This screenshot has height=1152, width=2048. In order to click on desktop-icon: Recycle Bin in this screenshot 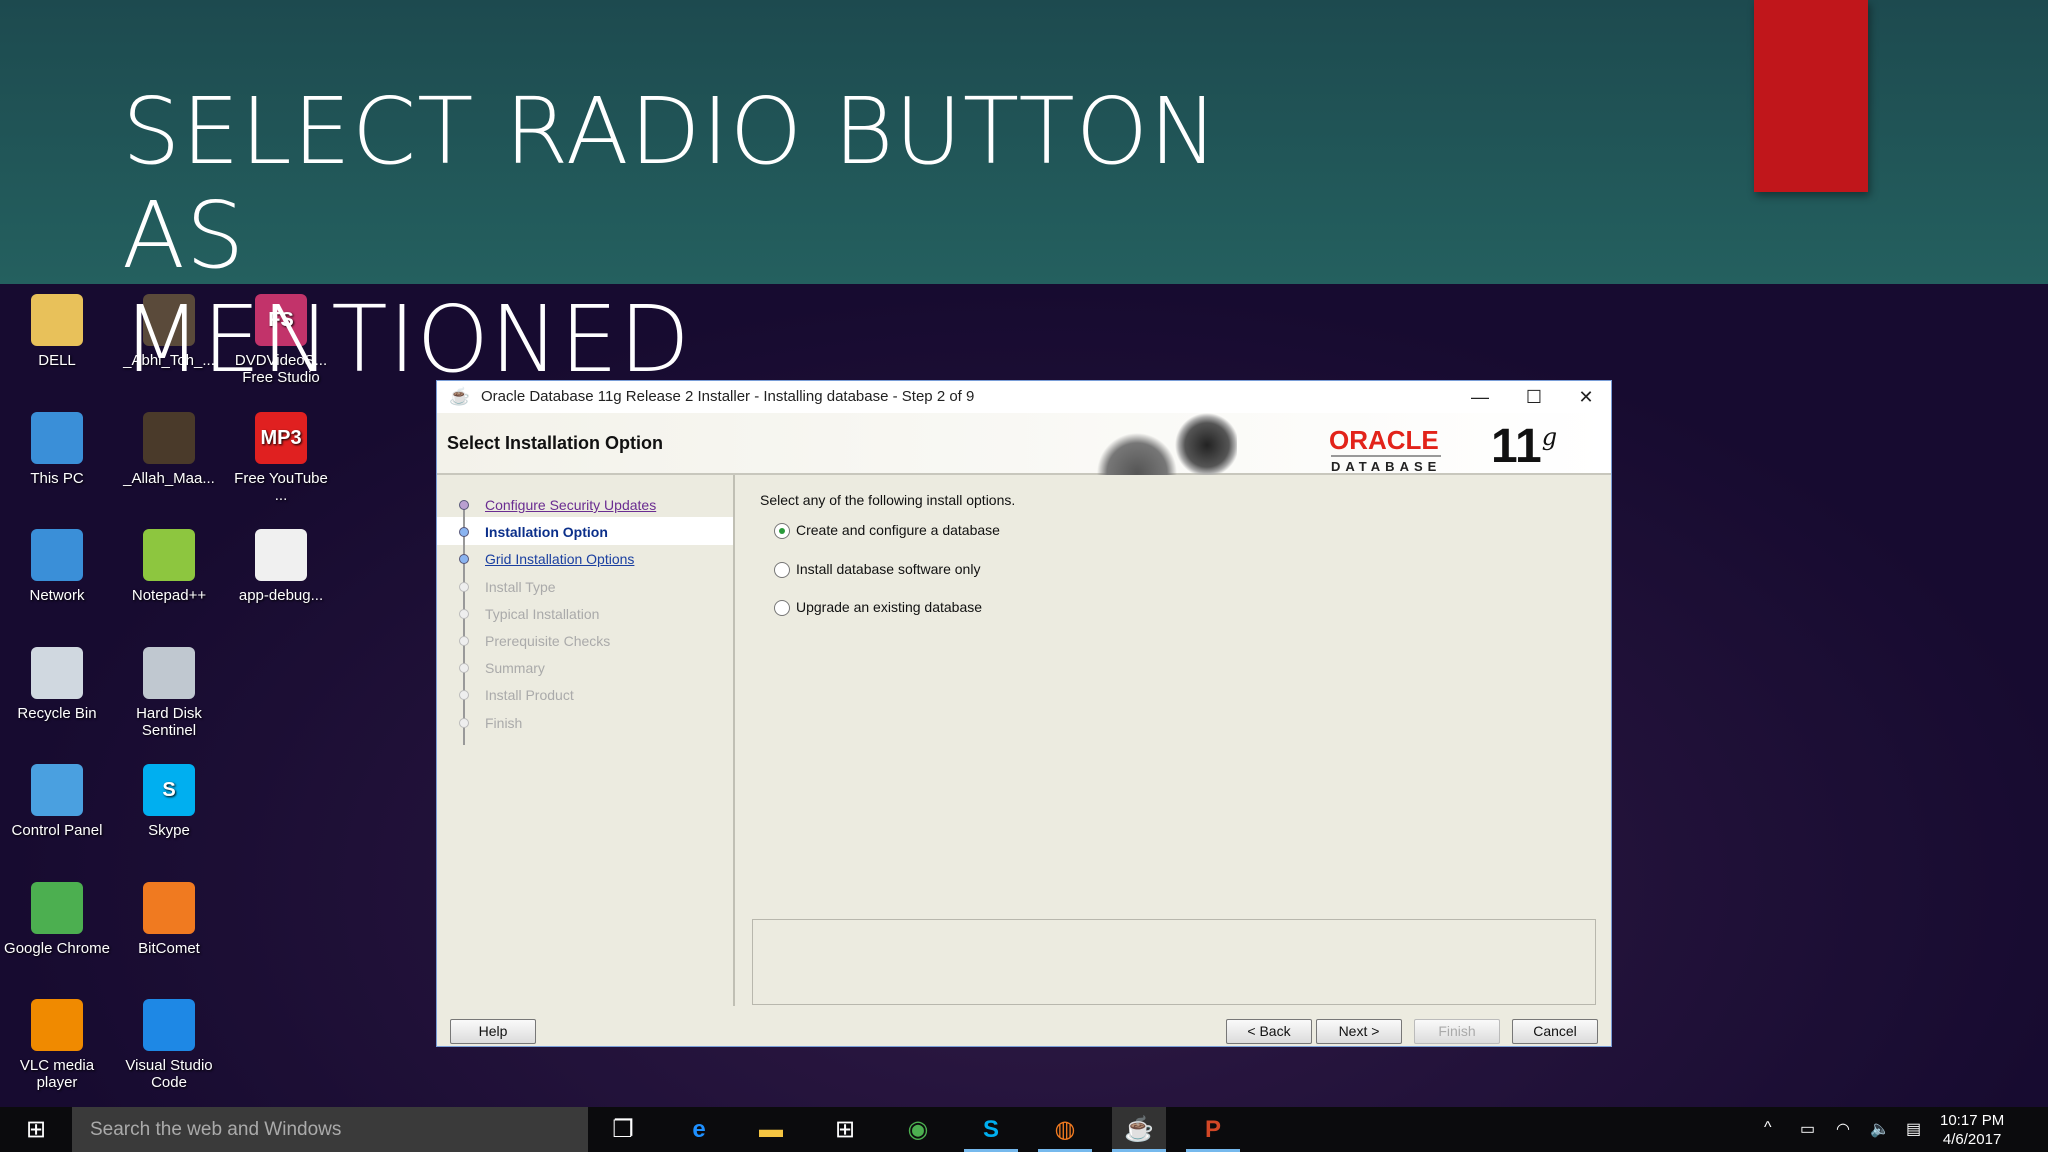, I will do `click(57, 684)`.